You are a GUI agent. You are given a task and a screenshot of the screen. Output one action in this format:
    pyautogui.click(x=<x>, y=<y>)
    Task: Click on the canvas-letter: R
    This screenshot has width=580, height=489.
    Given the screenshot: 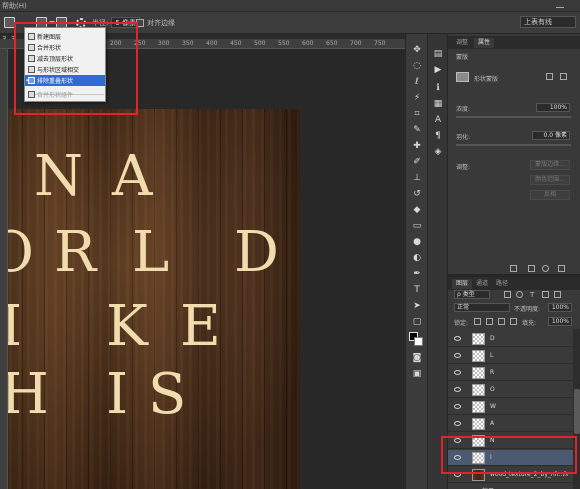 What is the action you would take?
    pyautogui.click(x=75, y=252)
    